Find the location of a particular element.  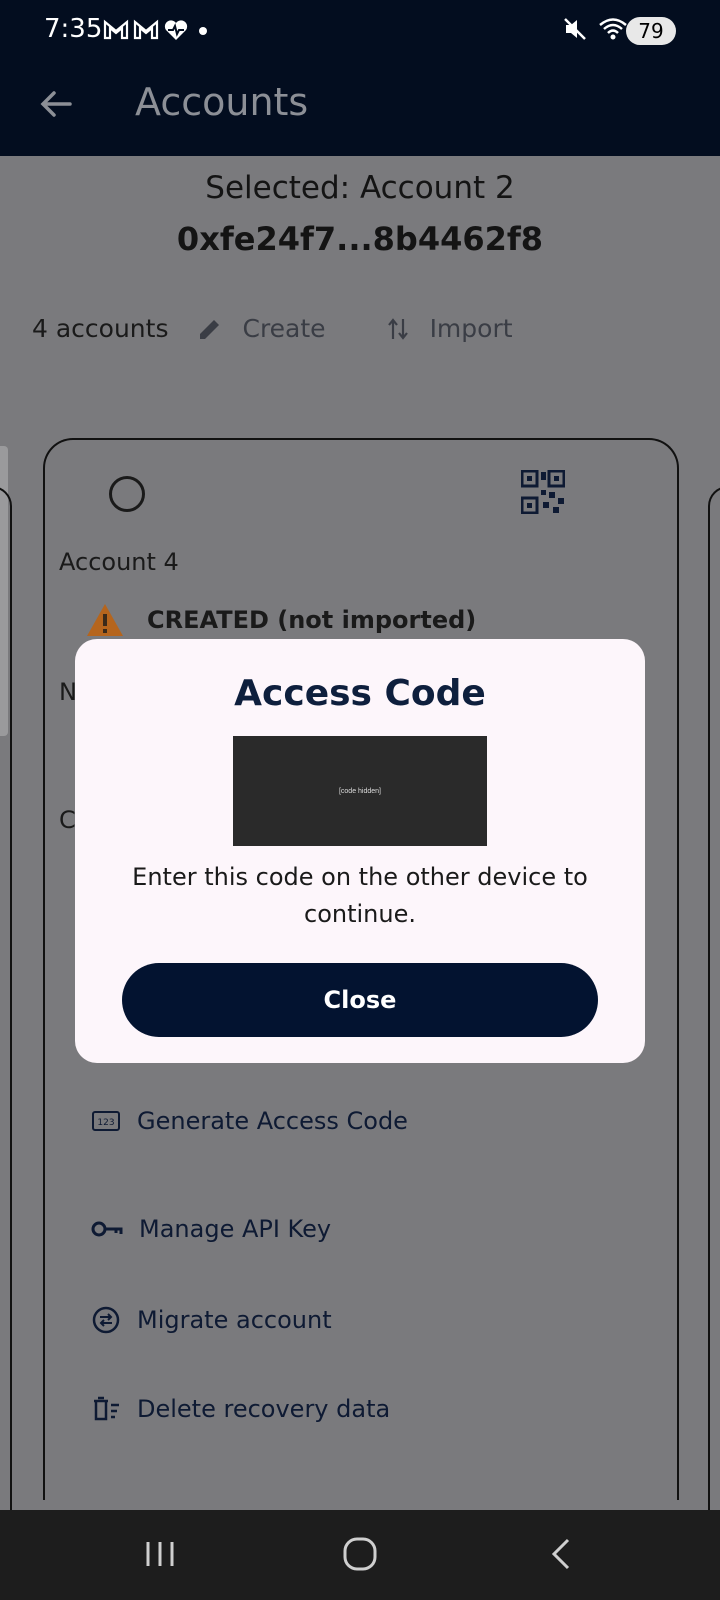

action-label: Delete recovery data is located at coordinates (264, 1409).